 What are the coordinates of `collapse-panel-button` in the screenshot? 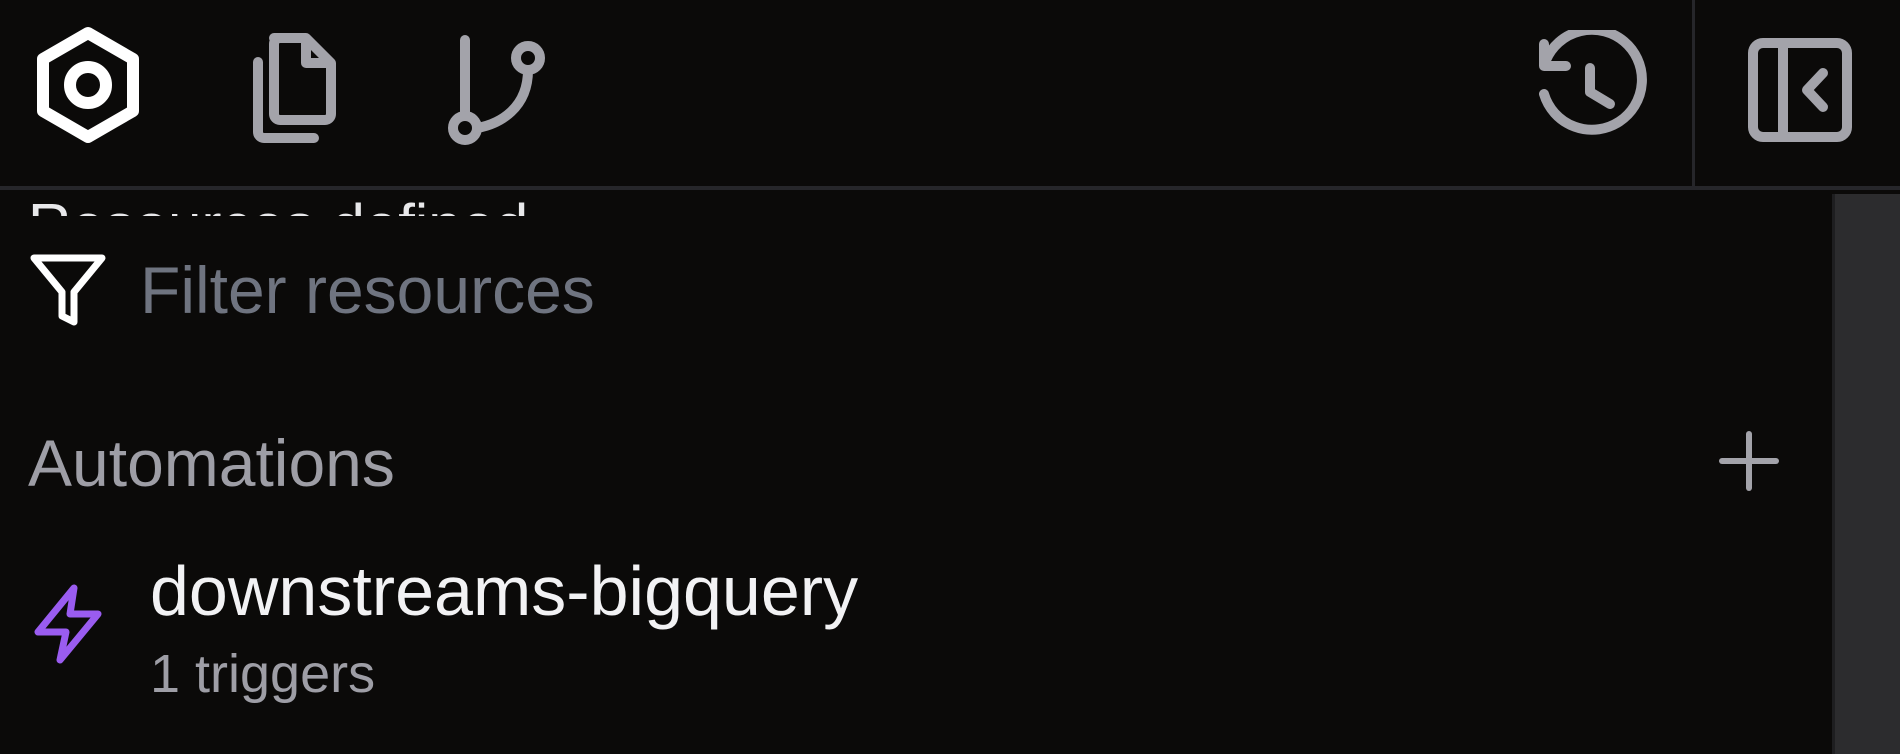 It's located at (1800, 90).